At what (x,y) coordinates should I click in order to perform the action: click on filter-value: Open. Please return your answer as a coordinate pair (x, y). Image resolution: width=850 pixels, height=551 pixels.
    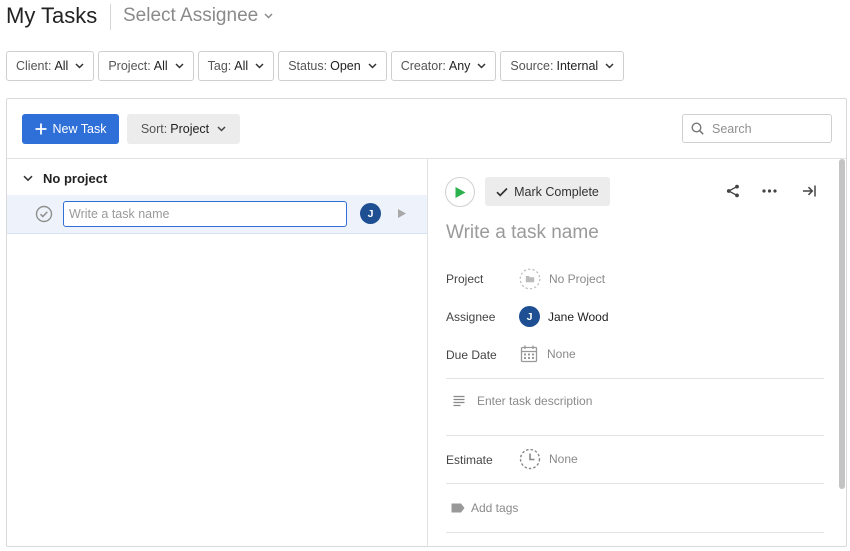
    Looking at the image, I should click on (345, 66).